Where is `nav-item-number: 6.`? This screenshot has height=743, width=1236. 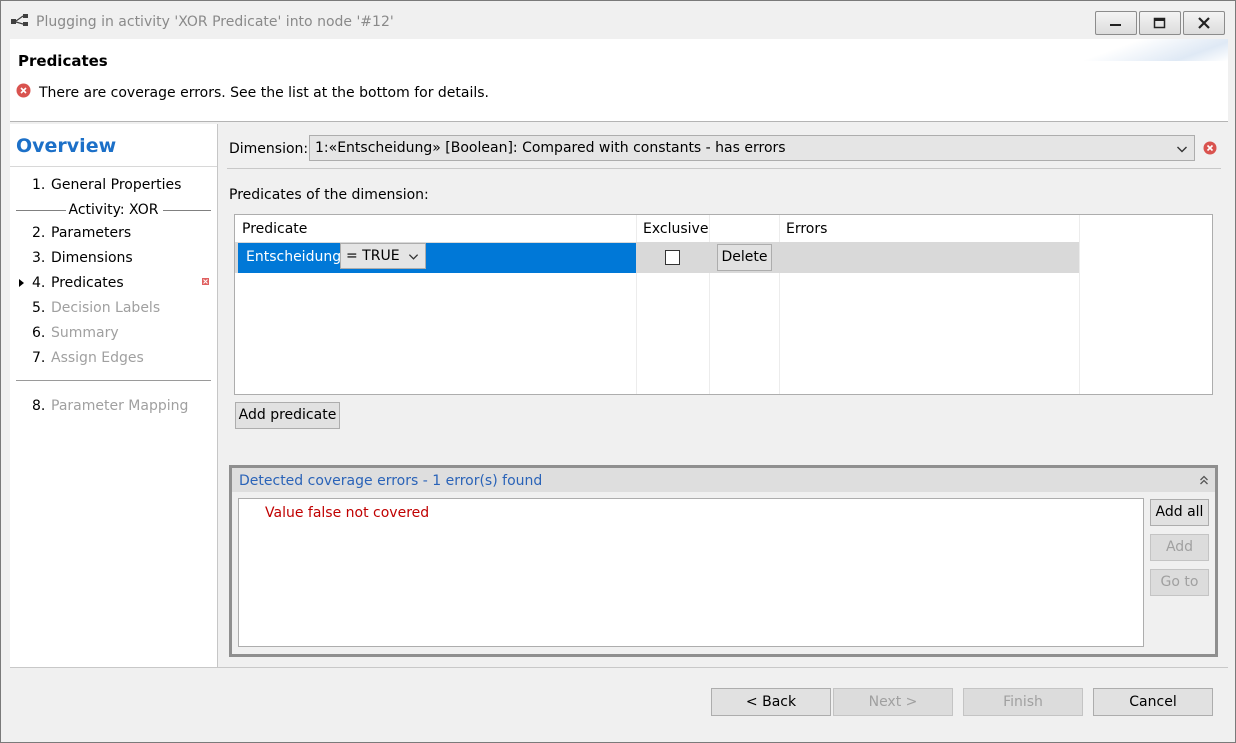 nav-item-number: 6. is located at coordinates (39, 333).